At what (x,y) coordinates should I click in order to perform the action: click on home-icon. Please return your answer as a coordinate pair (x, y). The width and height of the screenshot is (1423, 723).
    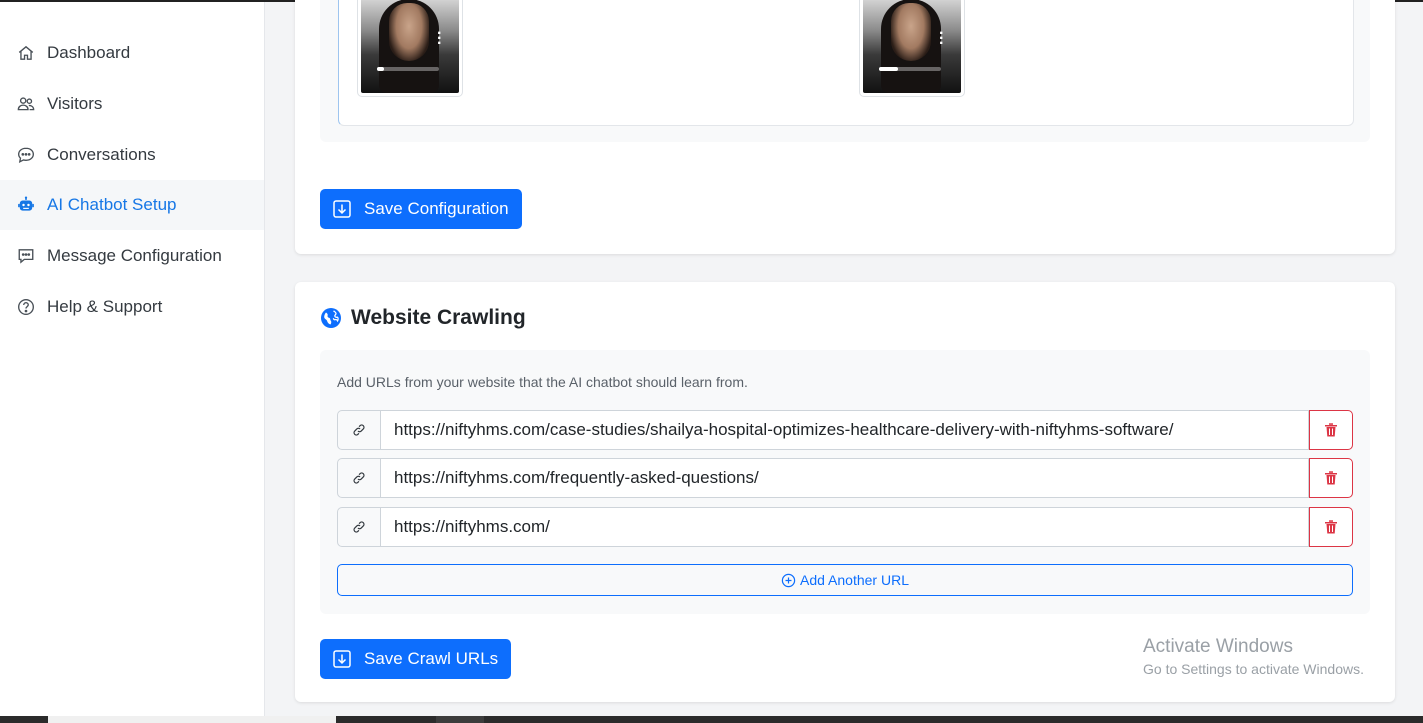
    Looking at the image, I should click on (26, 53).